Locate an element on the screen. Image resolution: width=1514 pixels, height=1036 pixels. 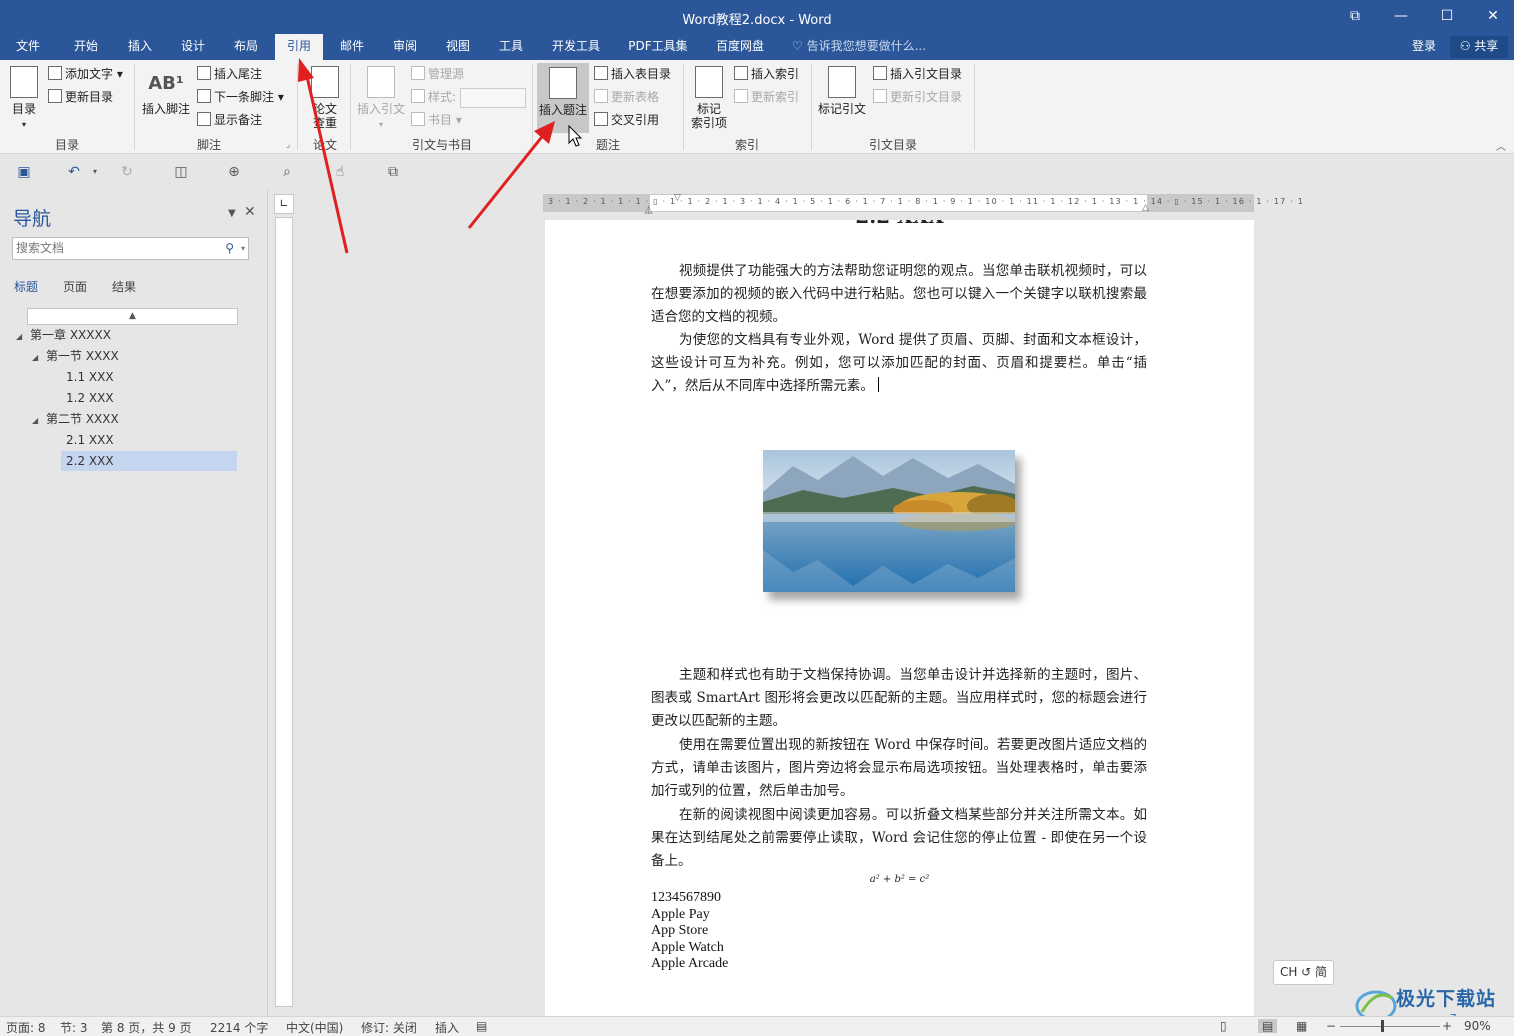
equation: a² + b² = c² is located at coordinates (899, 879).